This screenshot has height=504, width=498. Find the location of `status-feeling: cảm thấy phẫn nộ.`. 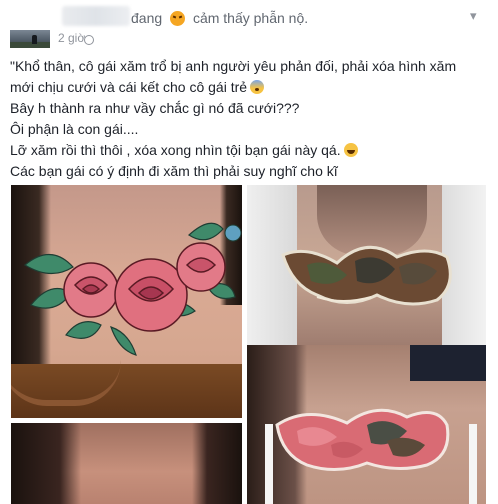

status-feeling: cảm thấy phẫn nộ. is located at coordinates (250, 18).